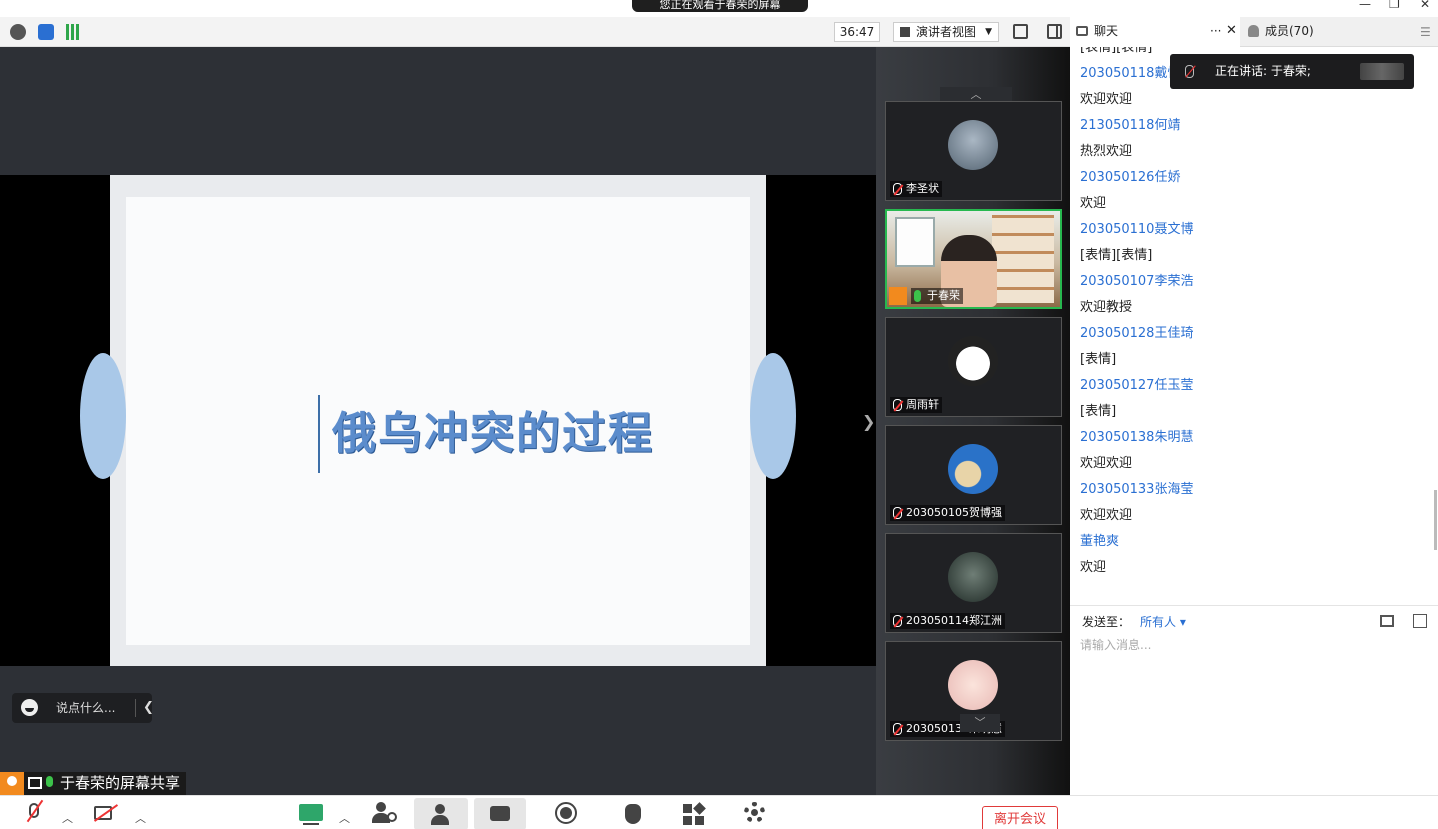 The height and width of the screenshot is (829, 1438). I want to click on file-icon, so click(1387, 621).